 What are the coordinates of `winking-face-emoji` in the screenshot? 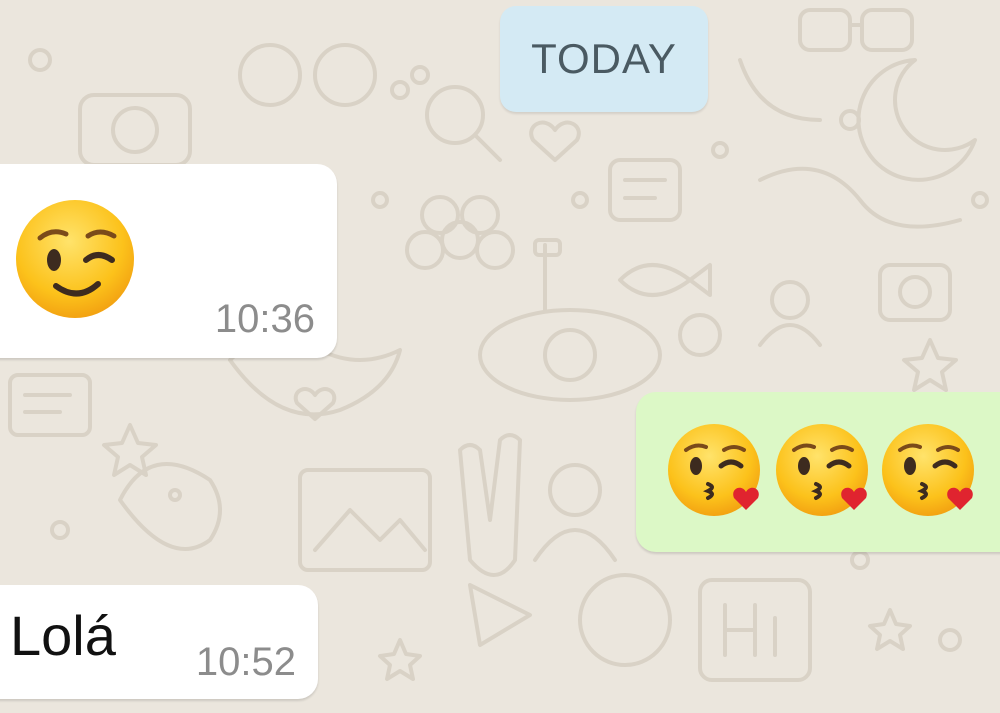 It's located at (75, 259).